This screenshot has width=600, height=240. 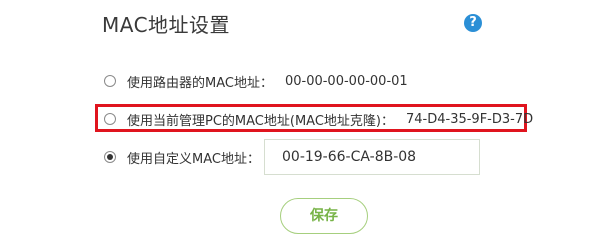 I want to click on radio-custom-mac, so click(x=110, y=157).